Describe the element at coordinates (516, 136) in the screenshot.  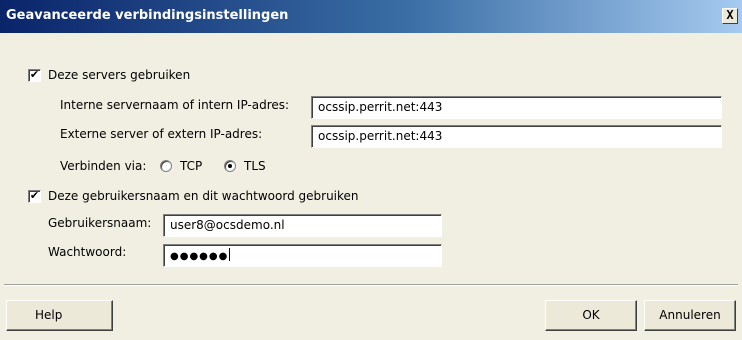
I see `external-server-input: ocssip.perrit.net:443` at that location.